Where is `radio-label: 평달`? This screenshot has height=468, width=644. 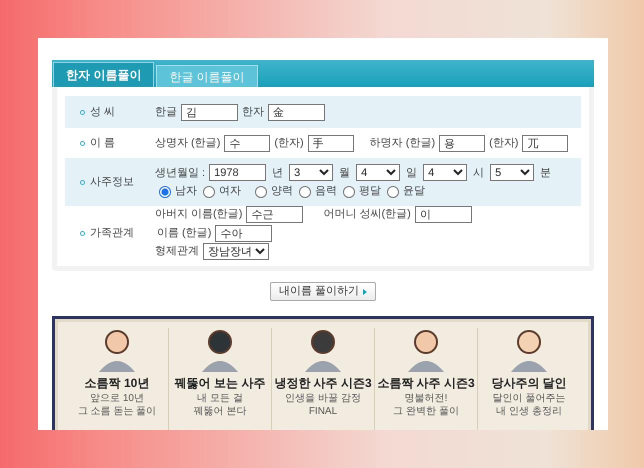 radio-label: 평달 is located at coordinates (370, 192).